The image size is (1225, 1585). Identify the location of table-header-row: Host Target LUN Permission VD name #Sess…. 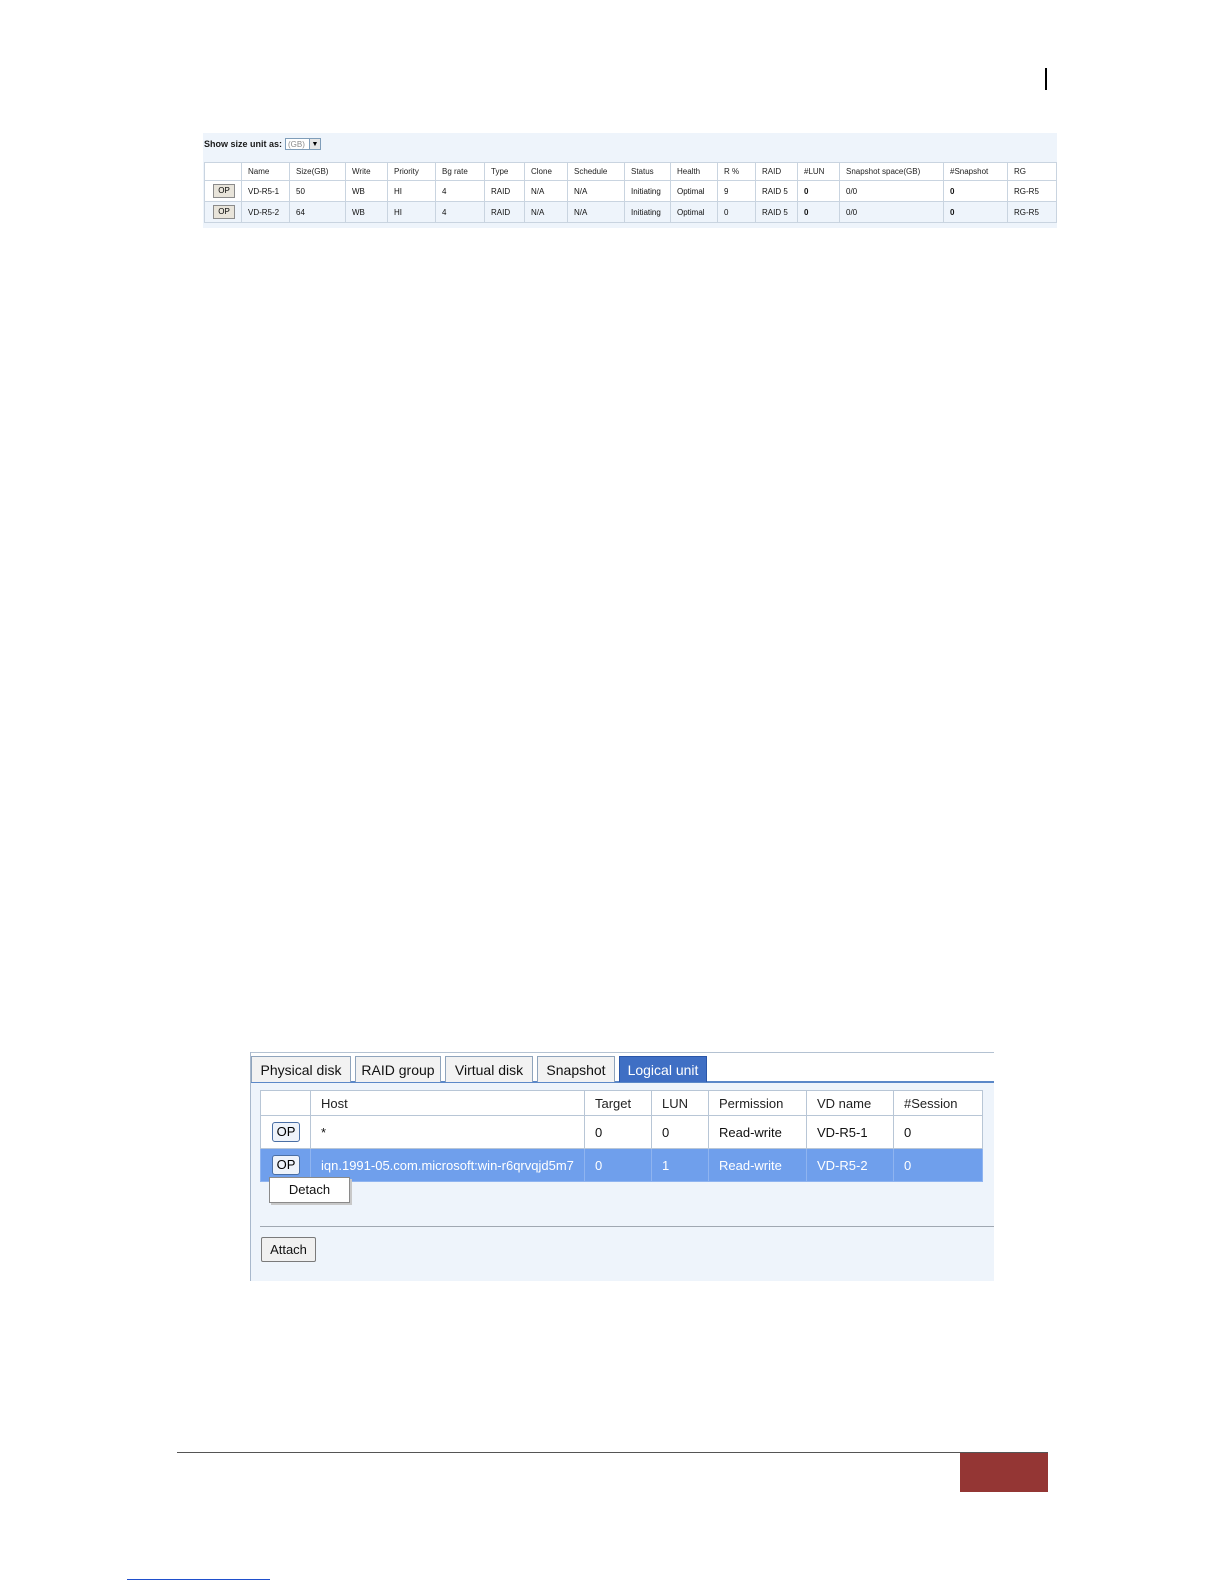
(621, 1103).